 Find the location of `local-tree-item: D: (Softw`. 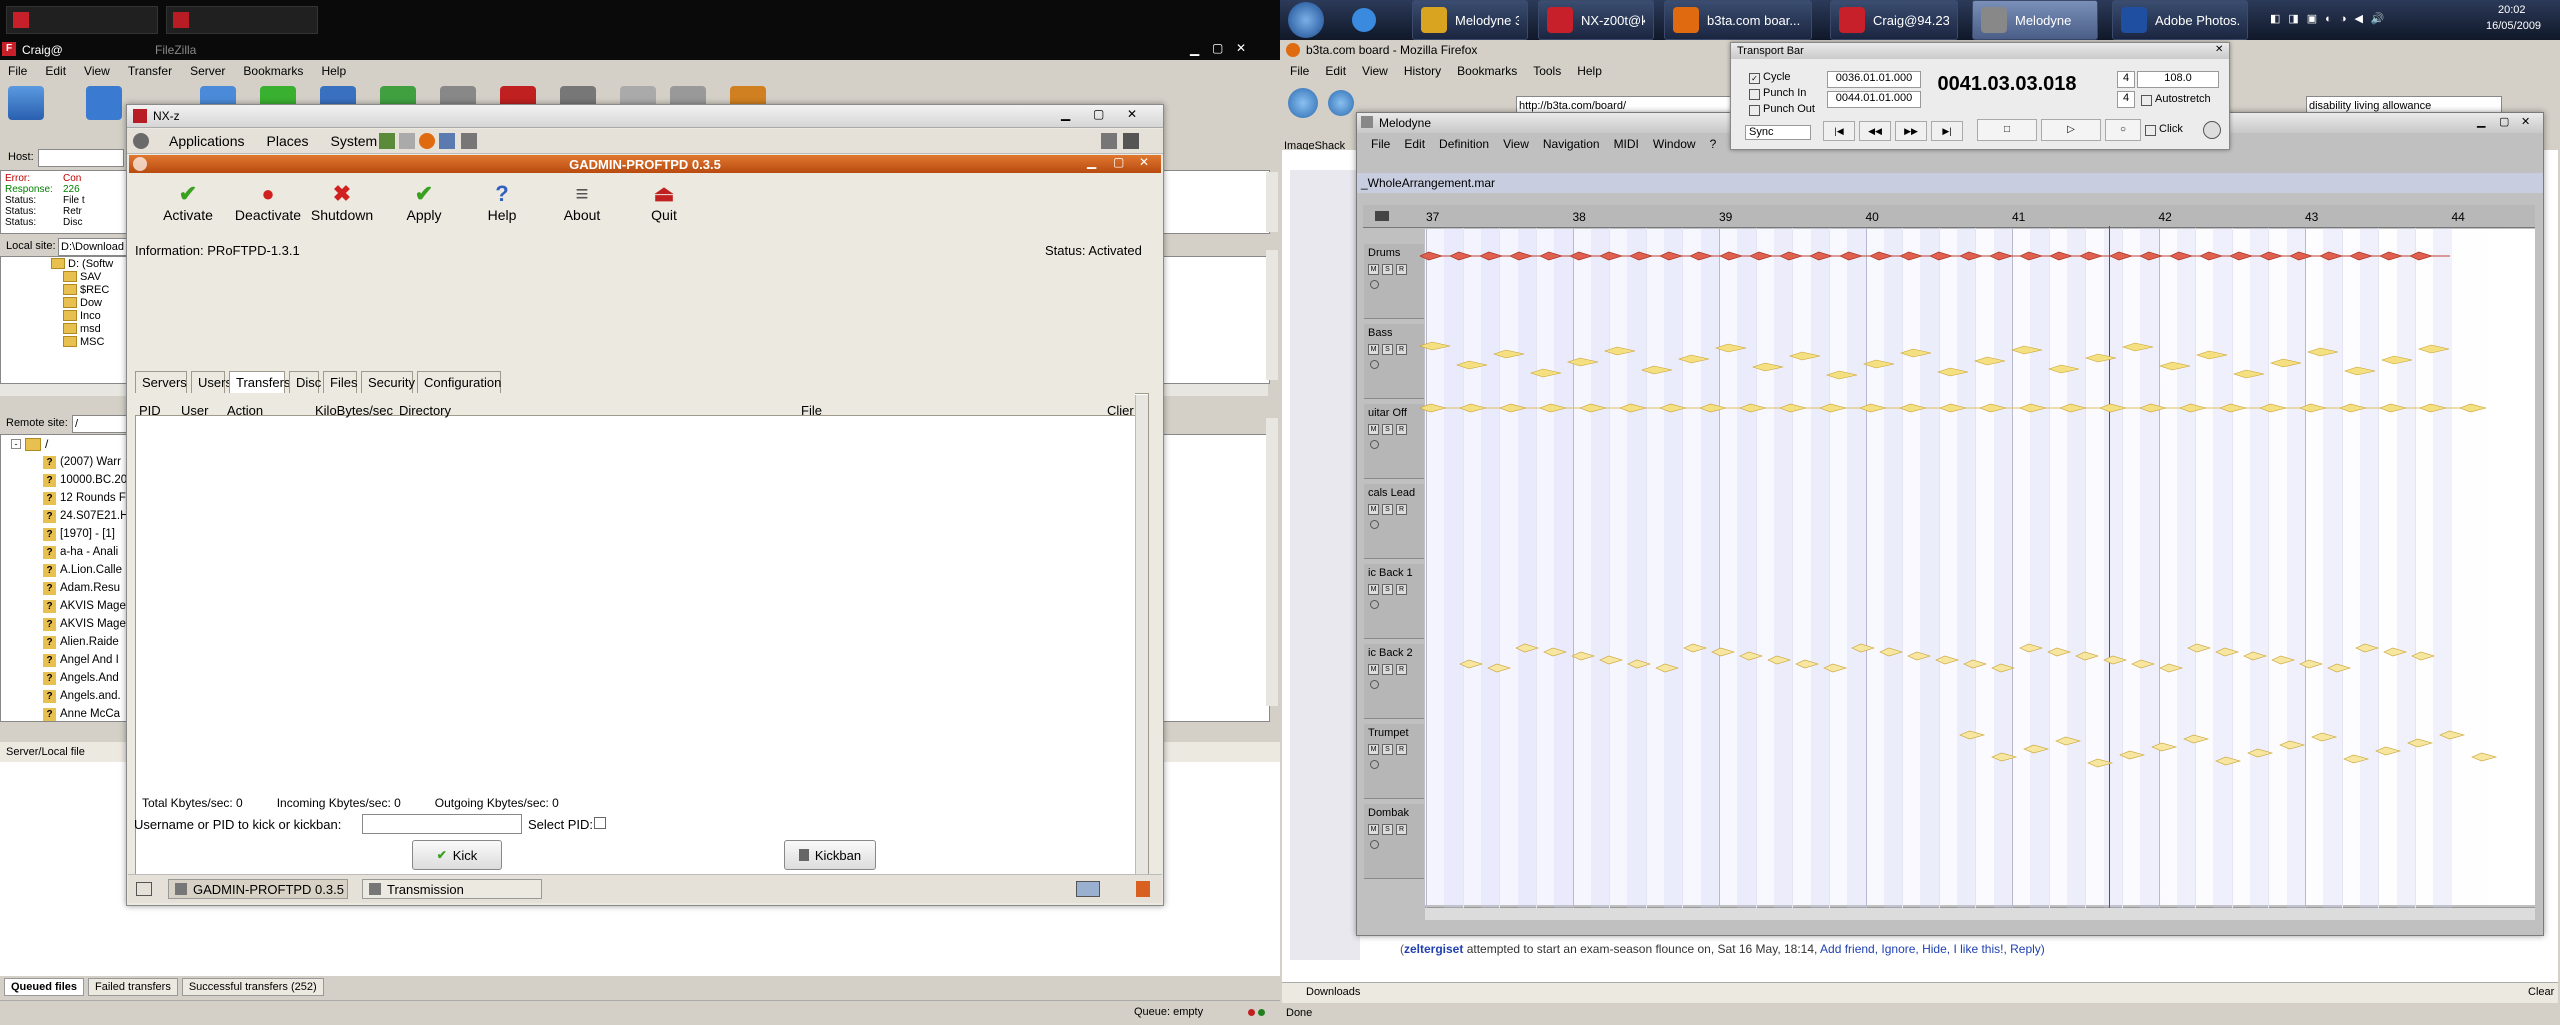

local-tree-item: D: (Softw is located at coordinates (82, 263).